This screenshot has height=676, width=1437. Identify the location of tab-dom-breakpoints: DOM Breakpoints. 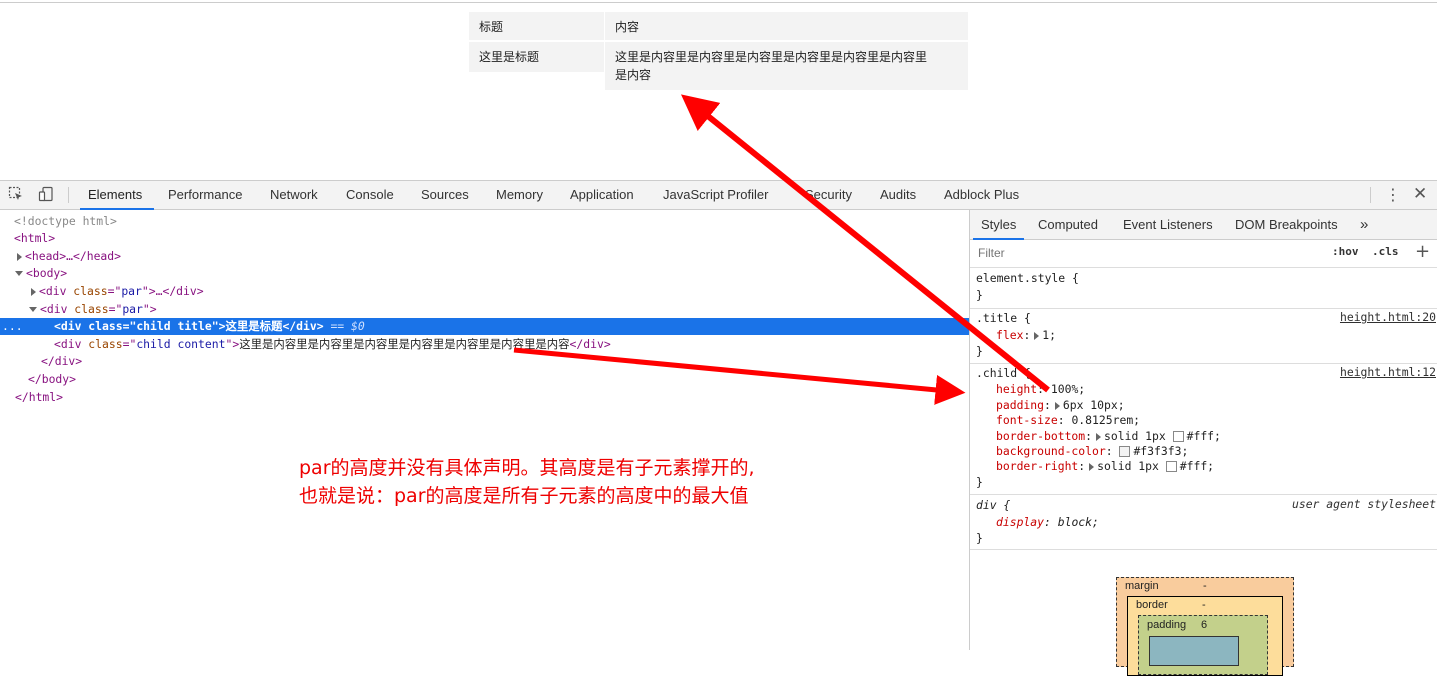
(1286, 224).